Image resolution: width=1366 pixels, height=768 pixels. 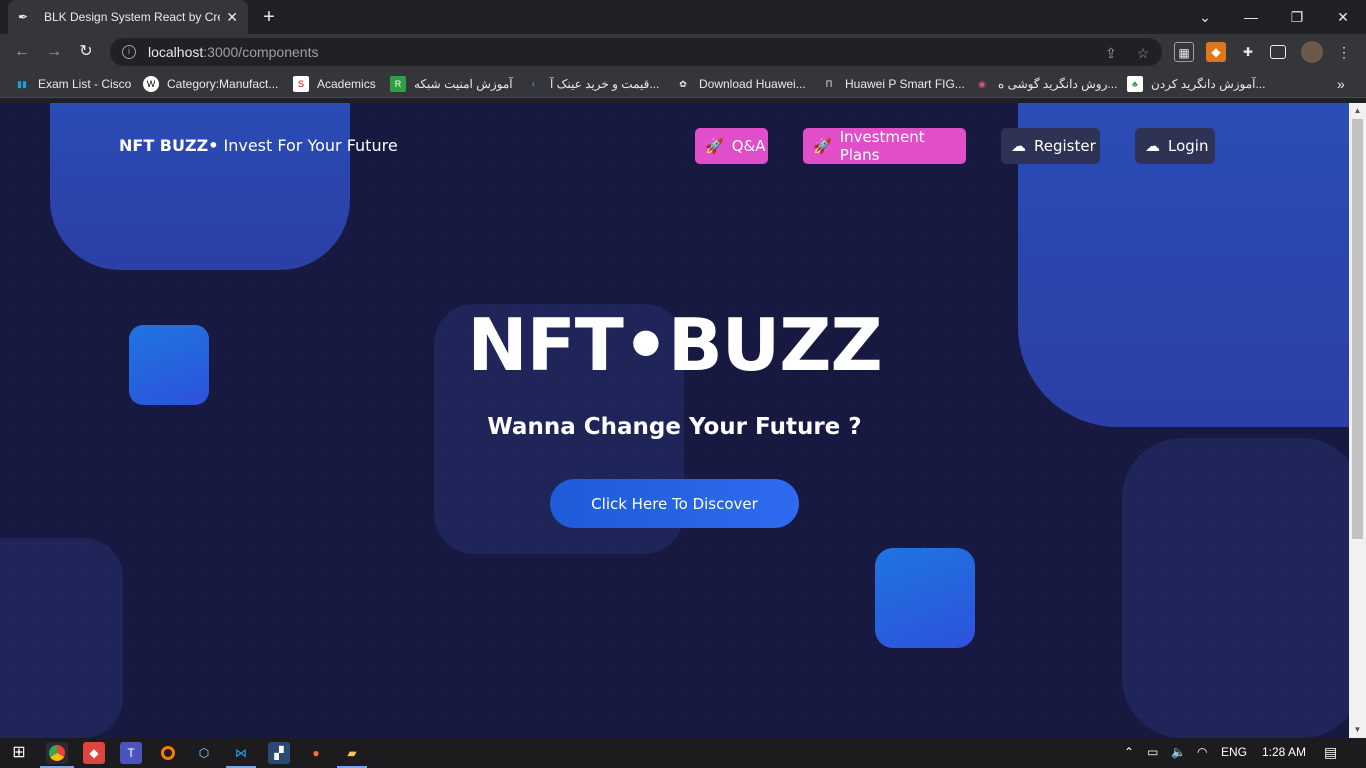 I want to click on r-icon: R, so click(x=398, y=84).